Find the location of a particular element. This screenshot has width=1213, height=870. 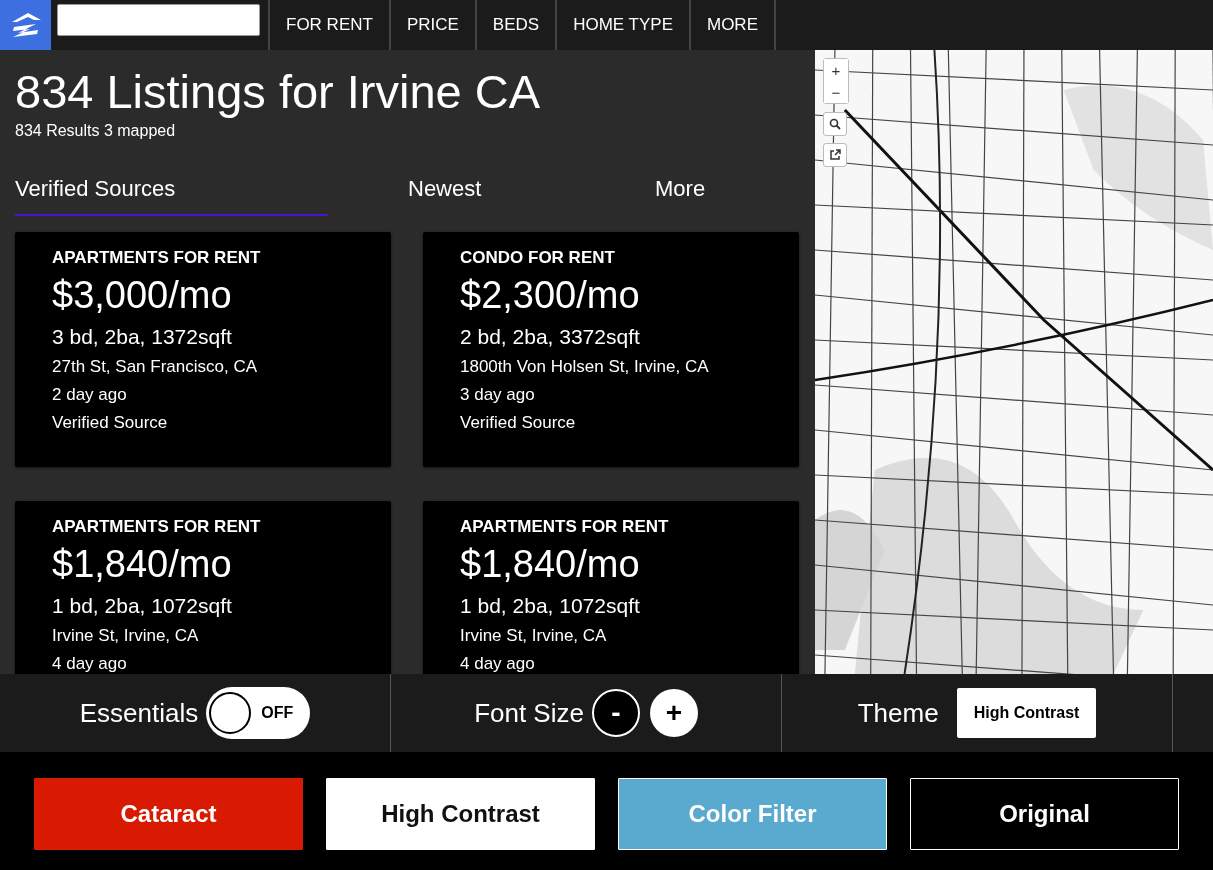

listing-age: 3 day ago is located at coordinates (498, 395).